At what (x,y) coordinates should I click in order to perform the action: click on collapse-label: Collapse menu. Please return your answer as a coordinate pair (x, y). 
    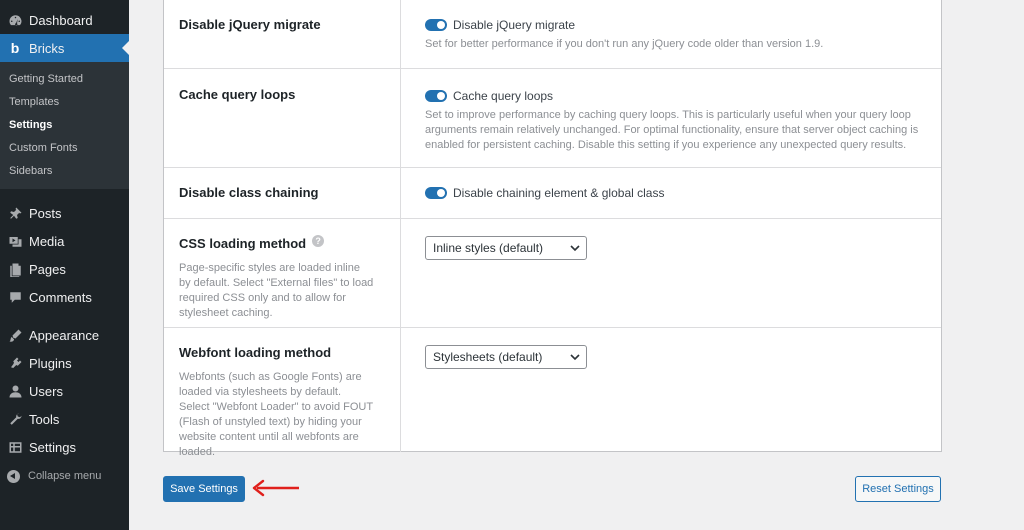
    Looking at the image, I should click on (65, 476).